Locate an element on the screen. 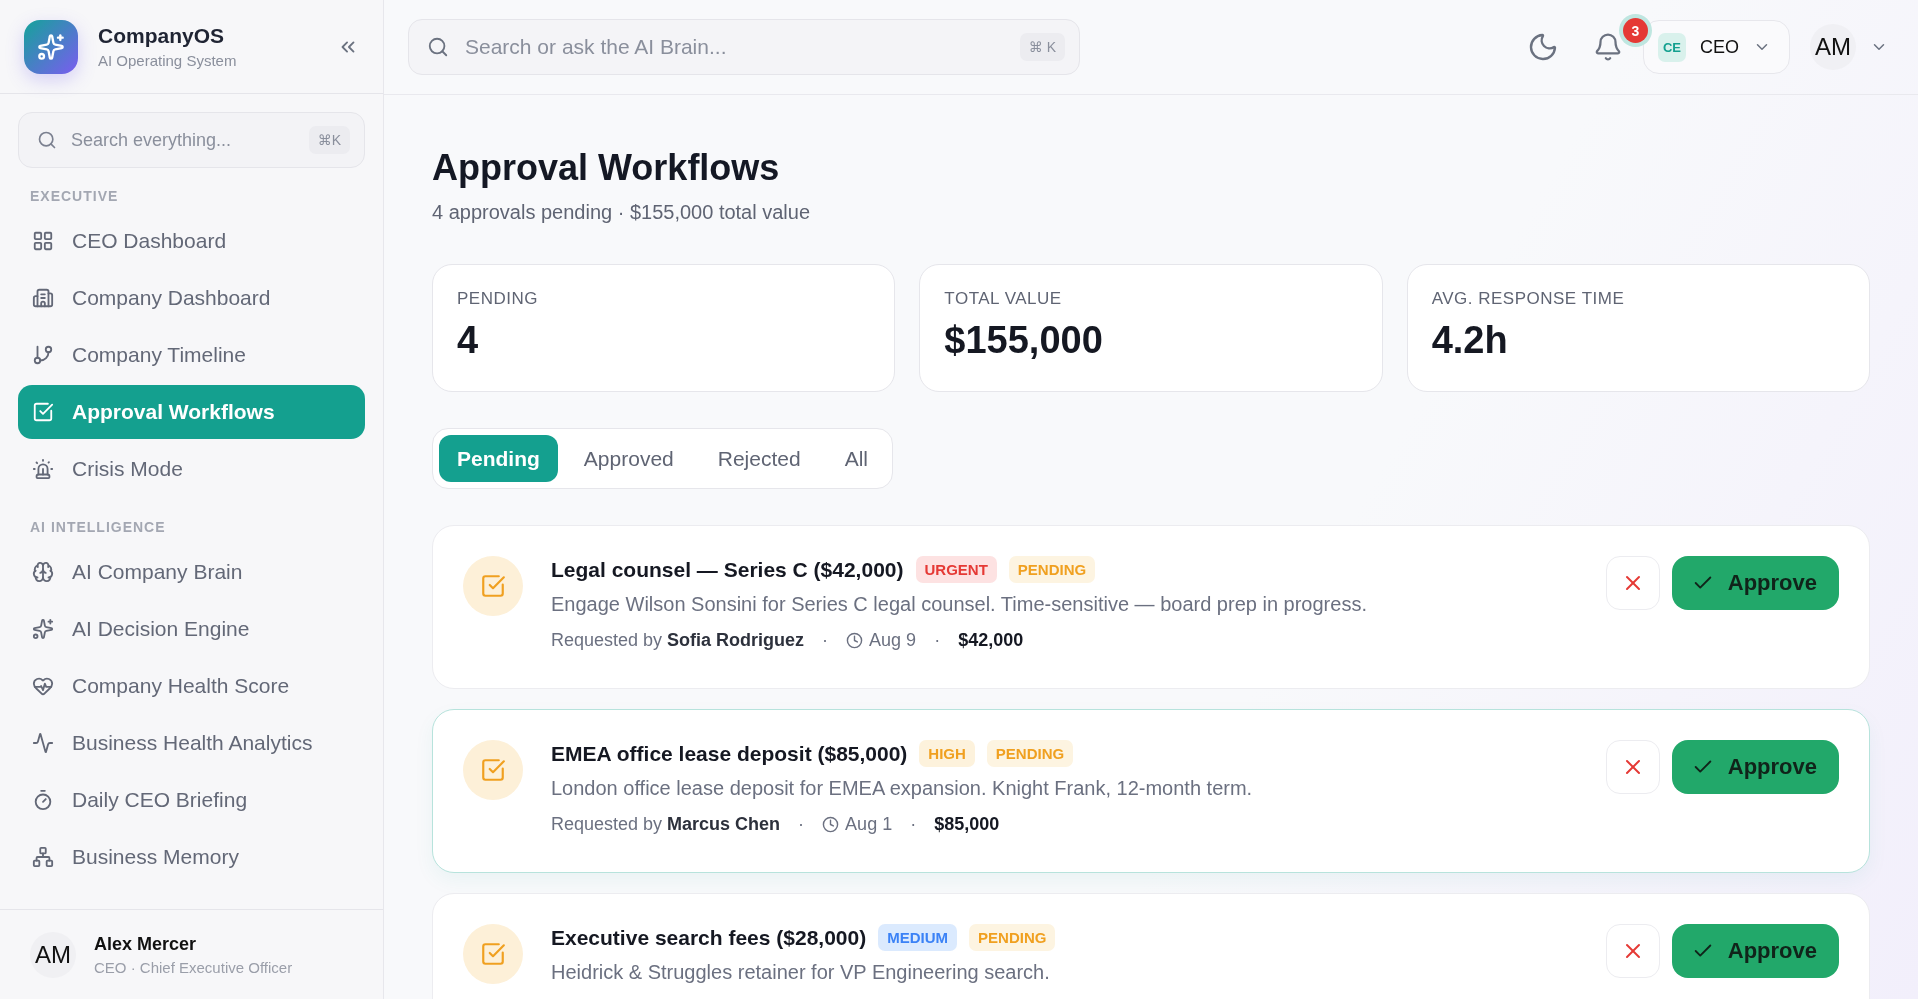  requester-text: Requested by Marcus Chen is located at coordinates (666, 824).